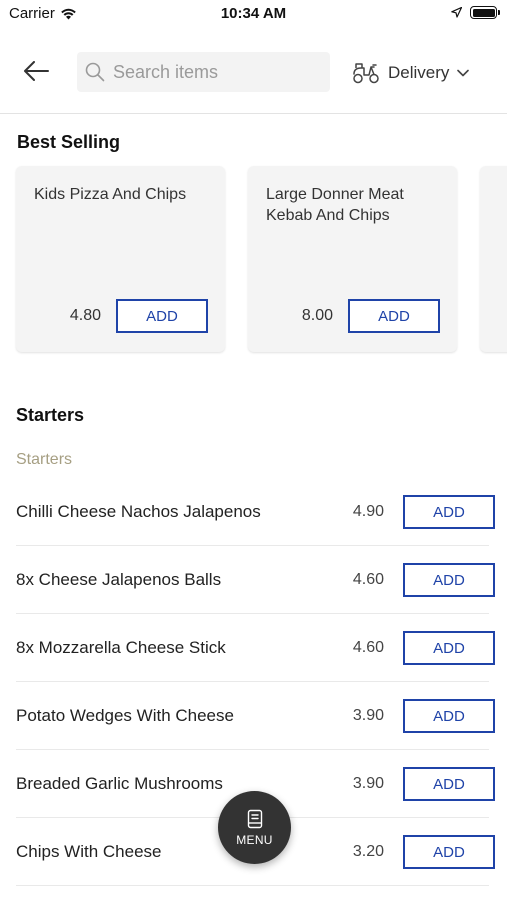  What do you see at coordinates (254, 818) in the screenshot?
I see `menu-book-icon` at bounding box center [254, 818].